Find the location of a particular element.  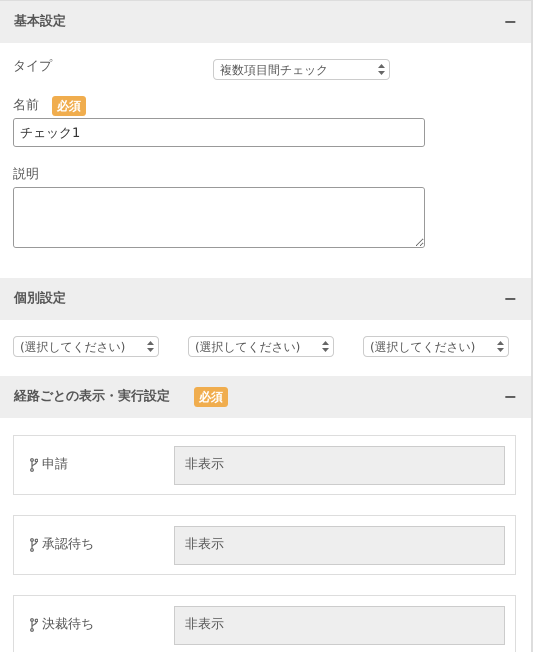

field-label: 名前 is located at coordinates (26, 106).